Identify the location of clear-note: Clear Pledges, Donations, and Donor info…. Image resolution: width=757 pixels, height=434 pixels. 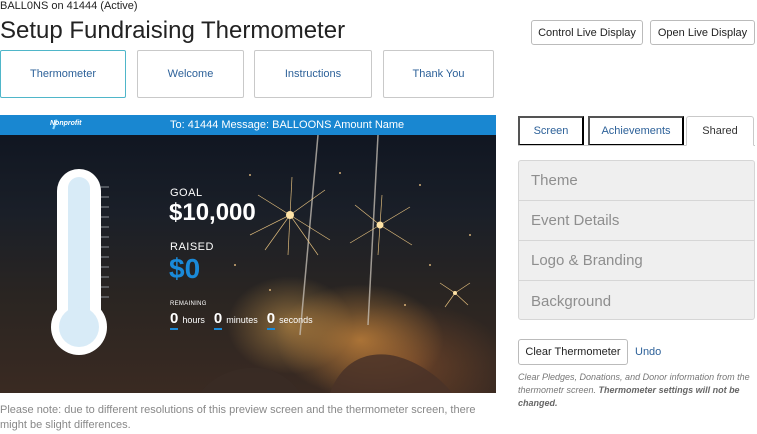
(636, 390).